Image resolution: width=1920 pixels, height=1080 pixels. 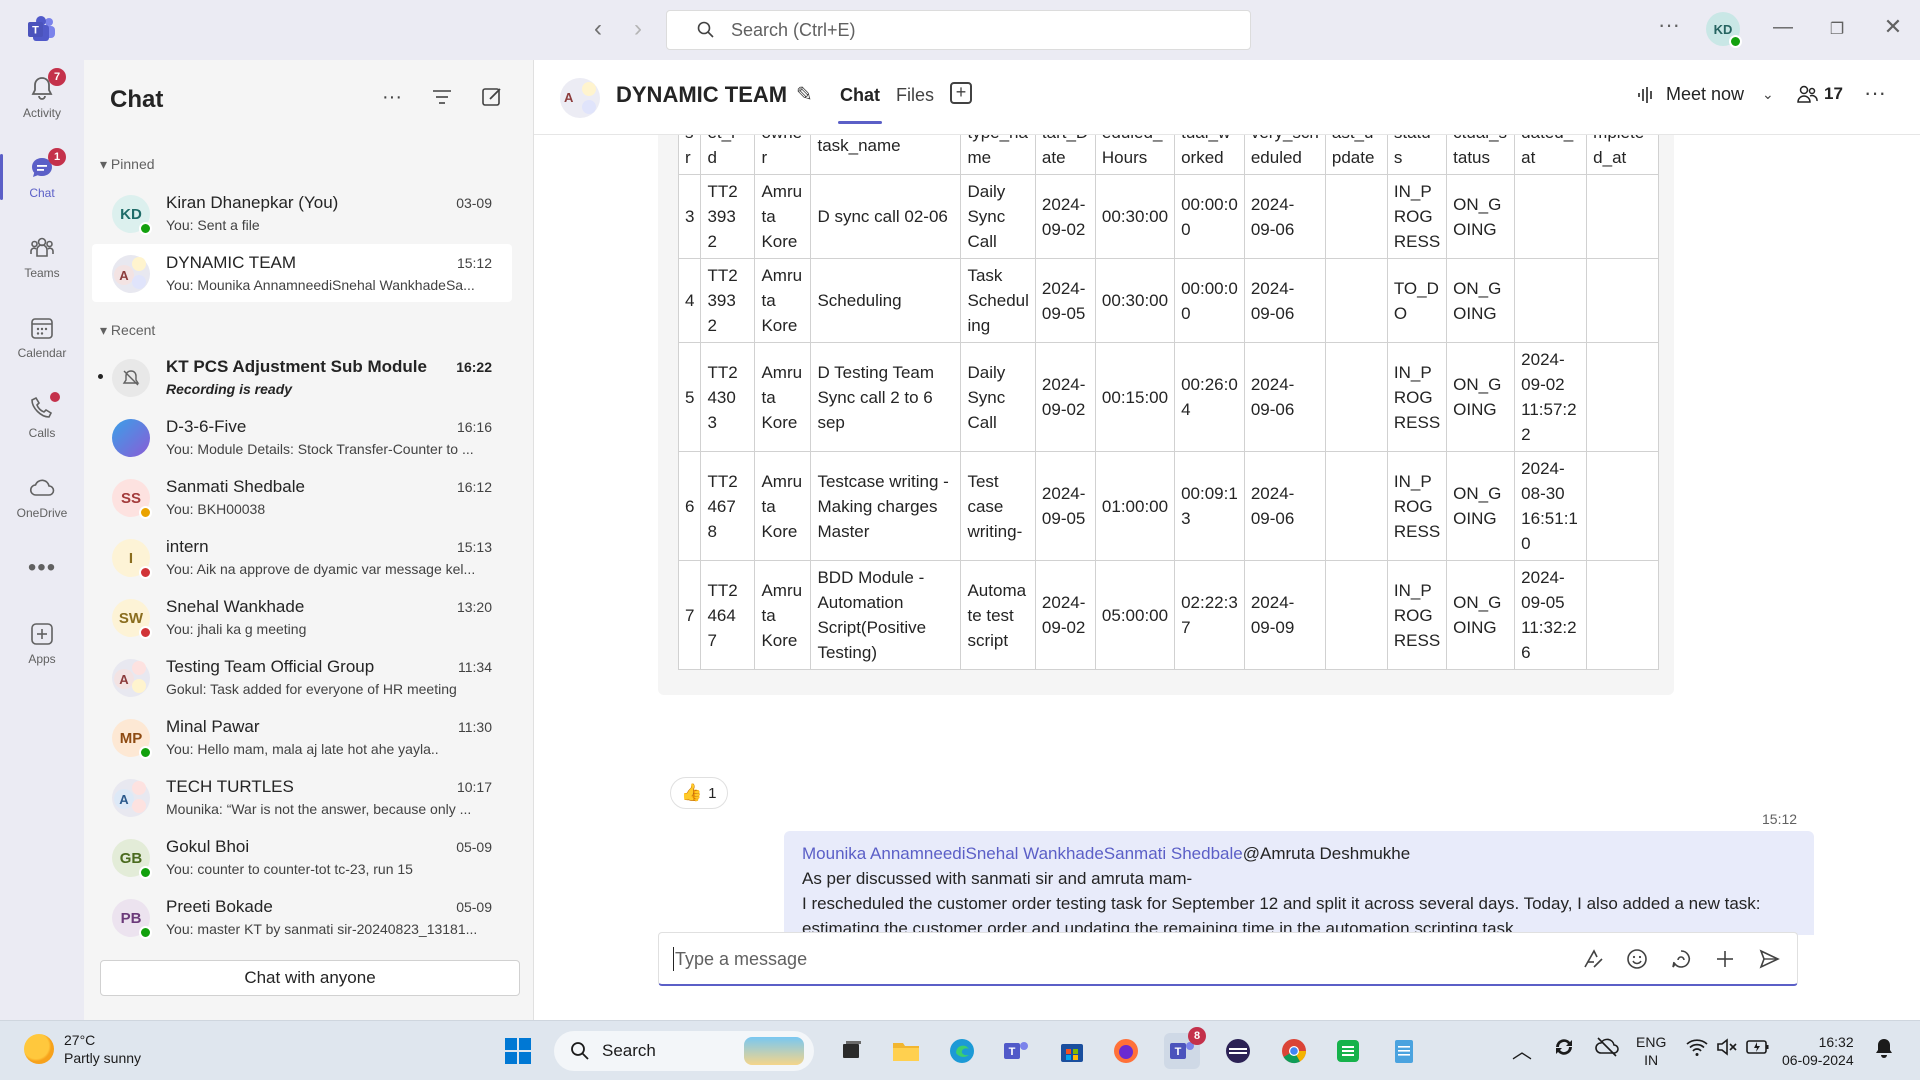 I want to click on chat-time: 13:20, so click(x=474, y=607).